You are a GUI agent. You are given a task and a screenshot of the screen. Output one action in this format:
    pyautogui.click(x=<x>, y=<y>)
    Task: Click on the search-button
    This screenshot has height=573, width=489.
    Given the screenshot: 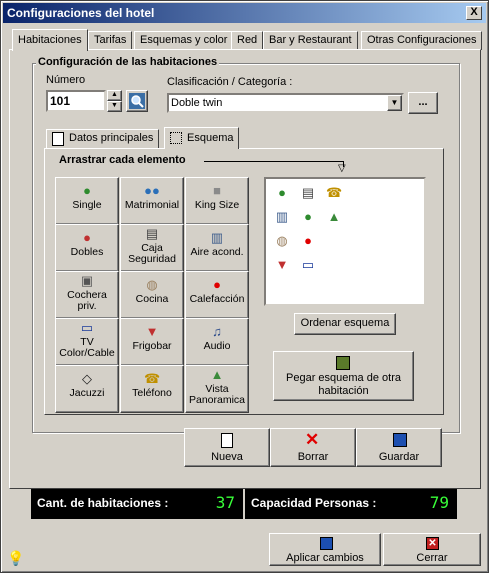 What is the action you would take?
    pyautogui.click(x=137, y=101)
    